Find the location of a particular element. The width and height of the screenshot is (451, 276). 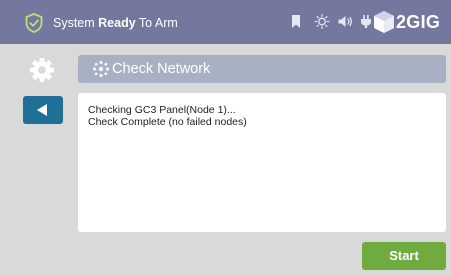

back-arrow-icon is located at coordinates (42, 110).